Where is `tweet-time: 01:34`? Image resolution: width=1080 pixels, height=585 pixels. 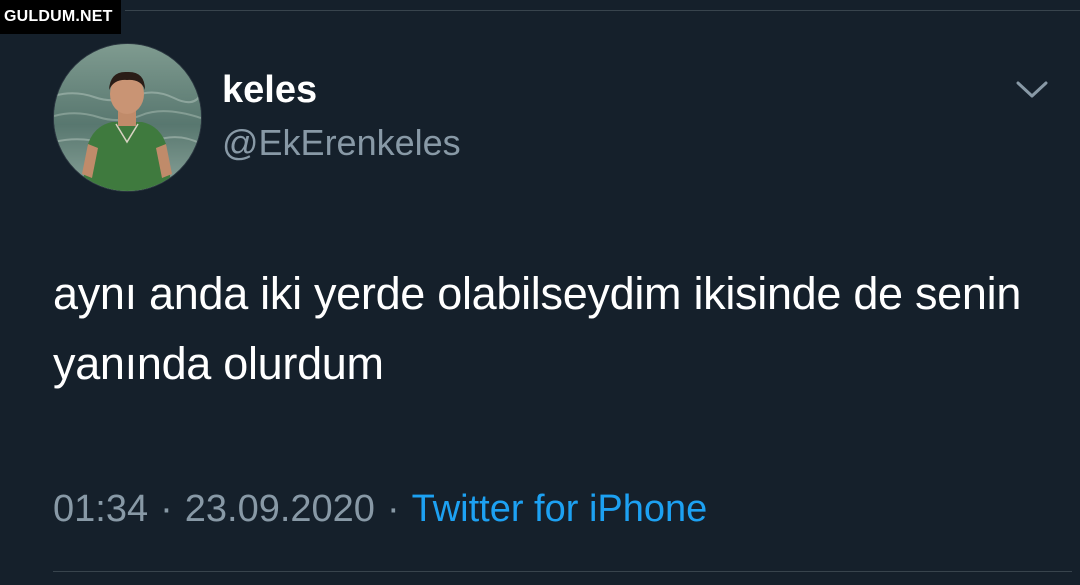
tweet-time: 01:34 is located at coordinates (100, 509).